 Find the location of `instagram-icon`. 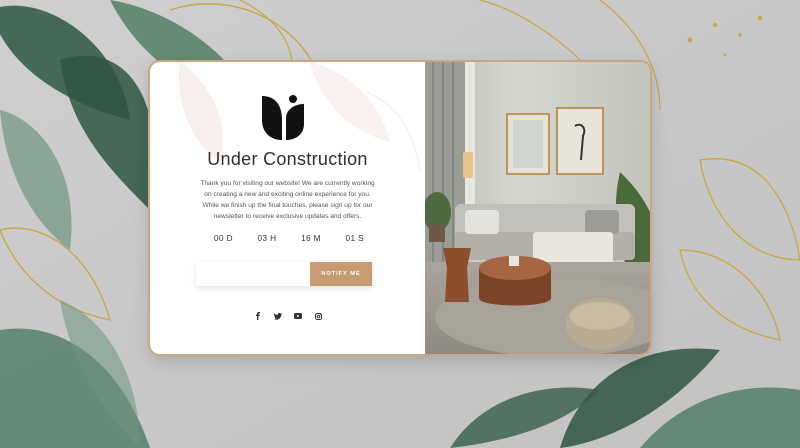

instagram-icon is located at coordinates (318, 316).